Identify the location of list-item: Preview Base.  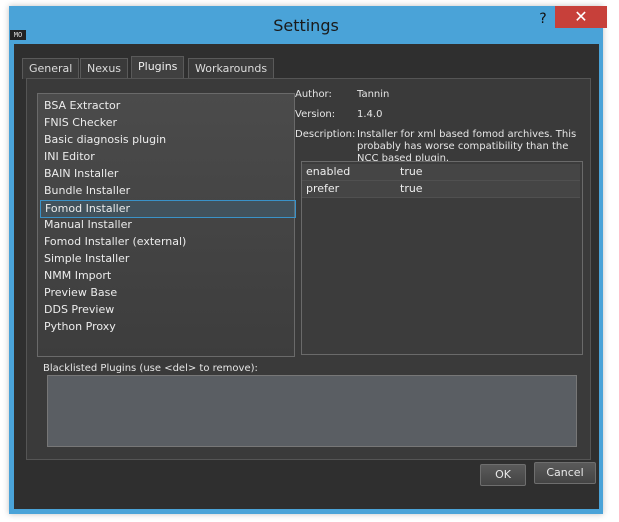
(167, 293).